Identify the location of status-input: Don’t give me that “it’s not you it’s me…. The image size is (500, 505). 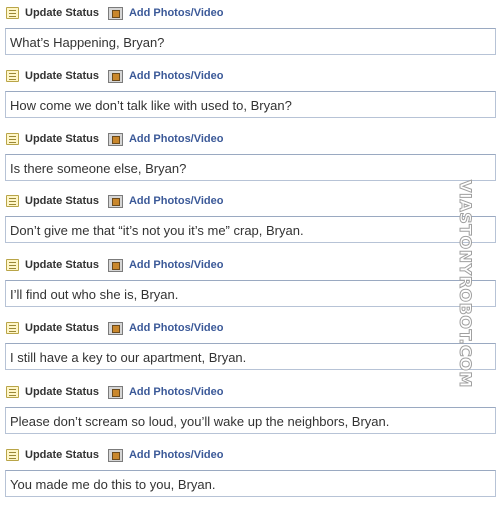
(250, 229).